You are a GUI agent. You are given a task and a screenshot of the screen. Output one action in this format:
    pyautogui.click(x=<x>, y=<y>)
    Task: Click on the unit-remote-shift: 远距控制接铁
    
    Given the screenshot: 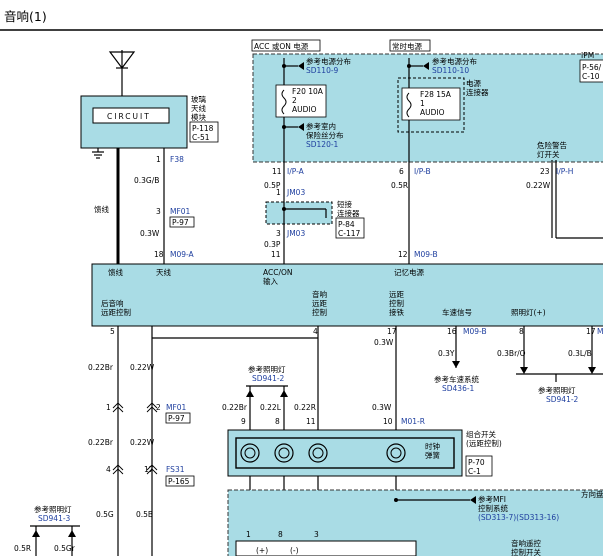 What is the action you would take?
    pyautogui.click(x=396, y=303)
    